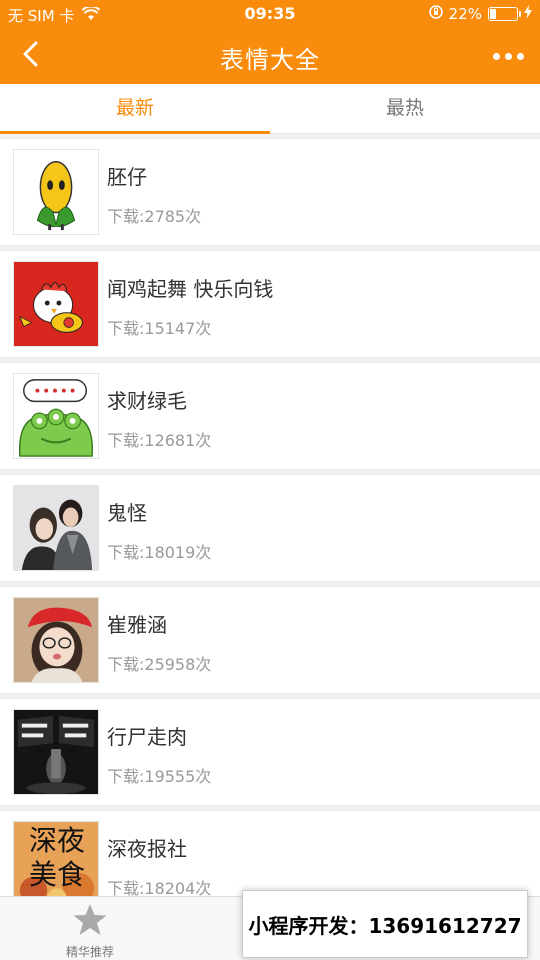  What do you see at coordinates (528, 14) in the screenshot?
I see `charging-icon` at bounding box center [528, 14].